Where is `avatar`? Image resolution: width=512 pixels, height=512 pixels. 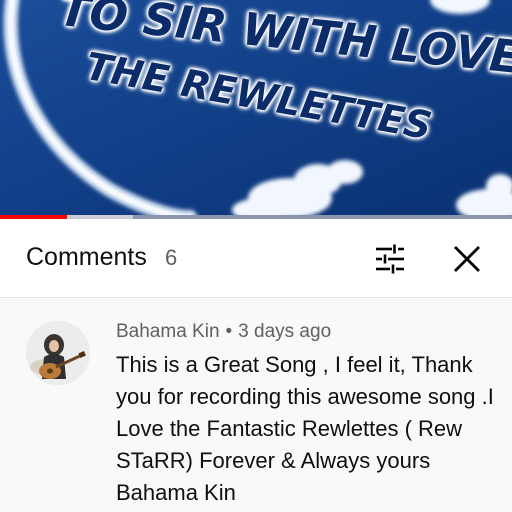
avatar is located at coordinates (58, 353).